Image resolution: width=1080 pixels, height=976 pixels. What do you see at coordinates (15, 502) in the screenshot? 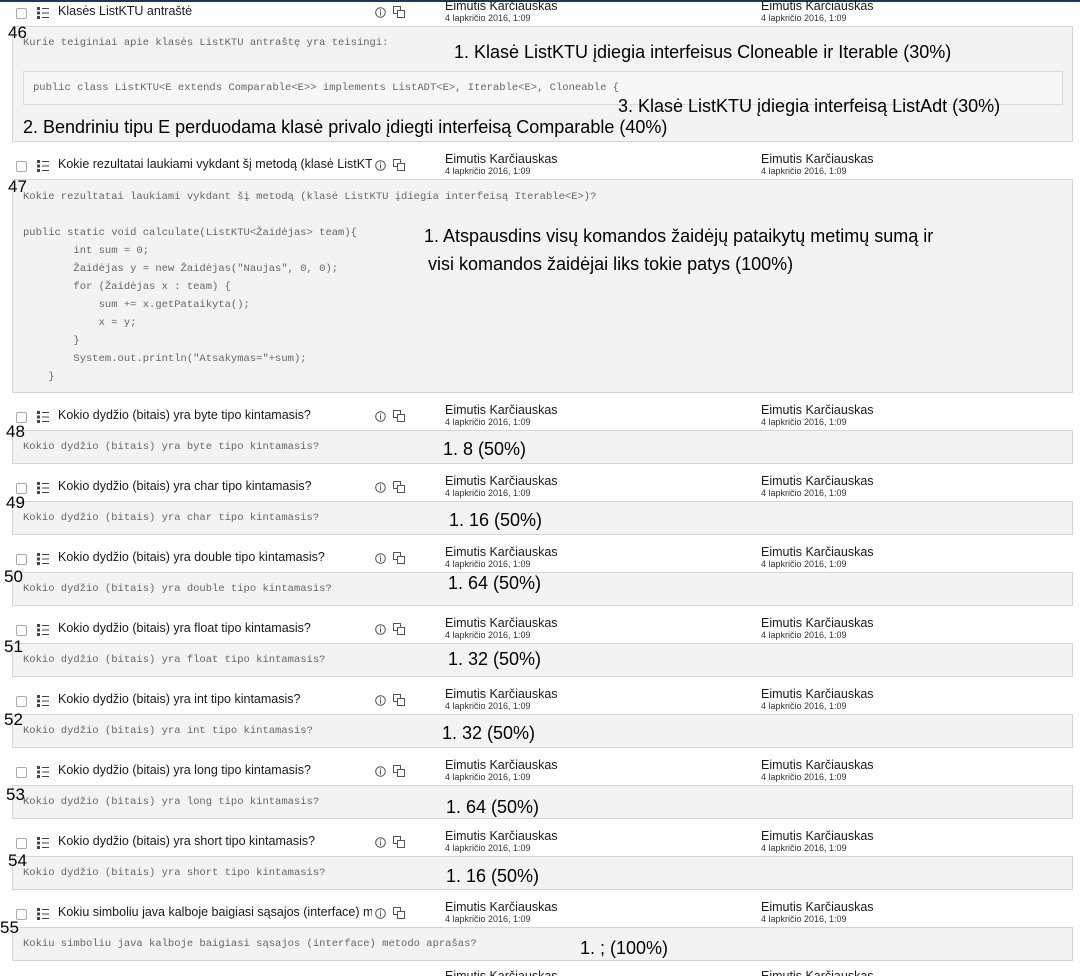
I see `question-number: 49` at bounding box center [15, 502].